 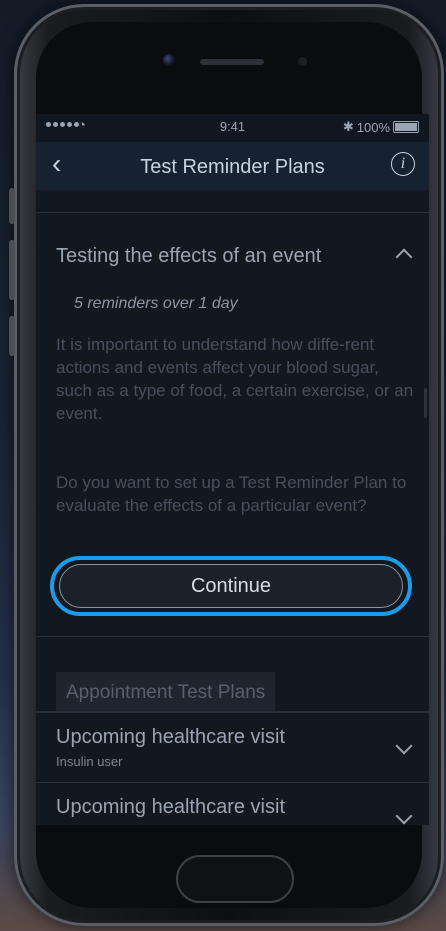 I want to click on battery-status: ✱ 100%, so click(x=381, y=127).